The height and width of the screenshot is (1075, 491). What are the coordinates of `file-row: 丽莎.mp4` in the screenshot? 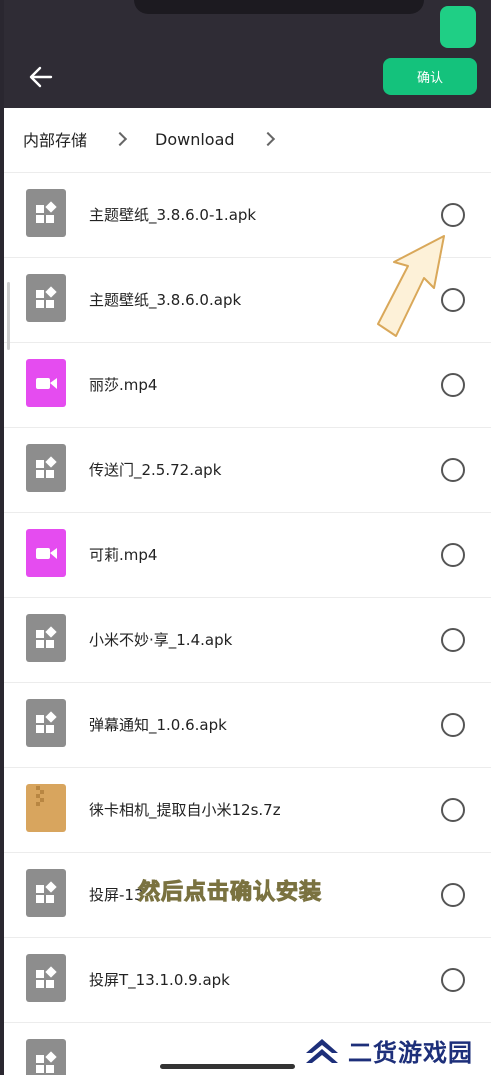 It's located at (247, 384).